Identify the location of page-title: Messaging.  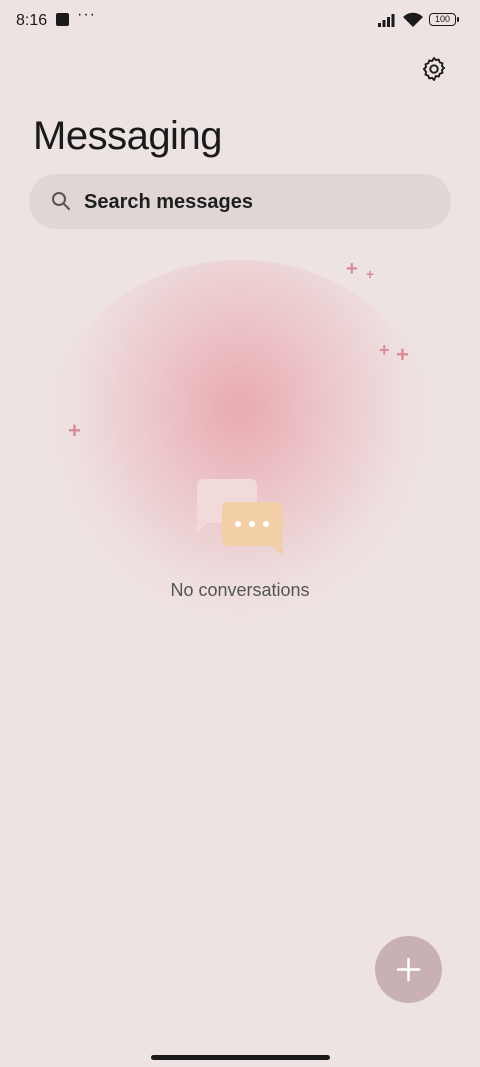
(127, 136).